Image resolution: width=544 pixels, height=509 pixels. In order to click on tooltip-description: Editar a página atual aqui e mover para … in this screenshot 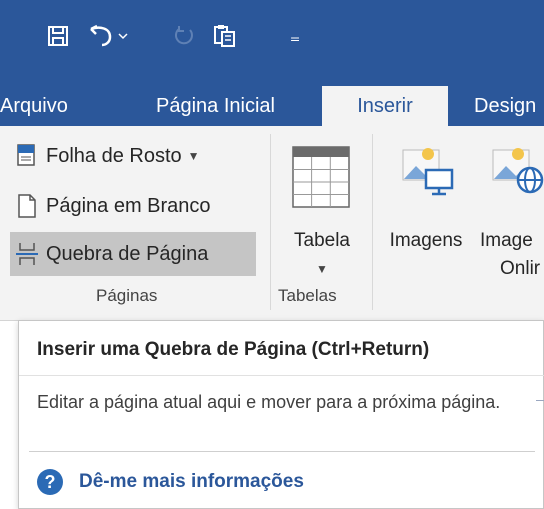, I will do `click(269, 402)`.